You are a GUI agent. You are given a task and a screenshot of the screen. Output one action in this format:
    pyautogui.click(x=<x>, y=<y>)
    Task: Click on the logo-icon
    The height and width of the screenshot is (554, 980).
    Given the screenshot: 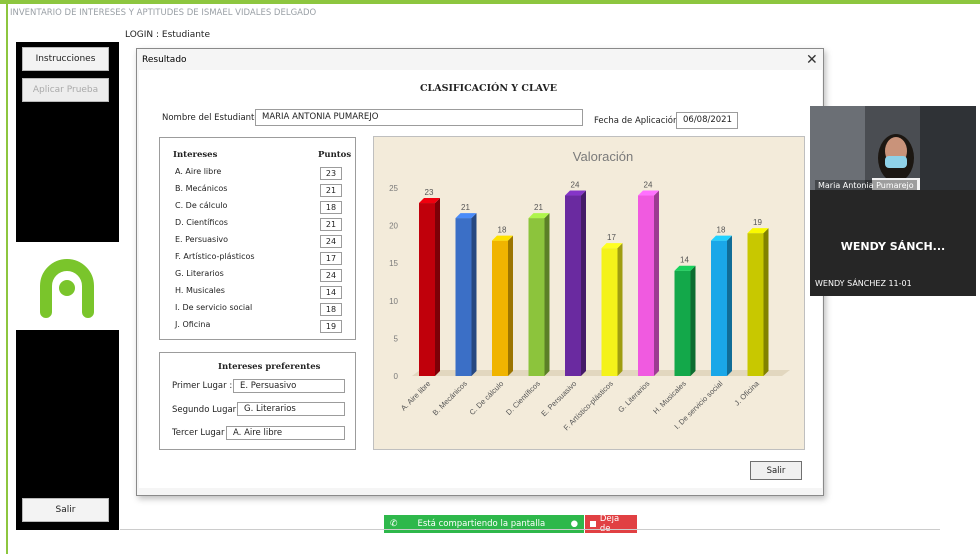 What is the action you would take?
    pyautogui.click(x=67, y=288)
    